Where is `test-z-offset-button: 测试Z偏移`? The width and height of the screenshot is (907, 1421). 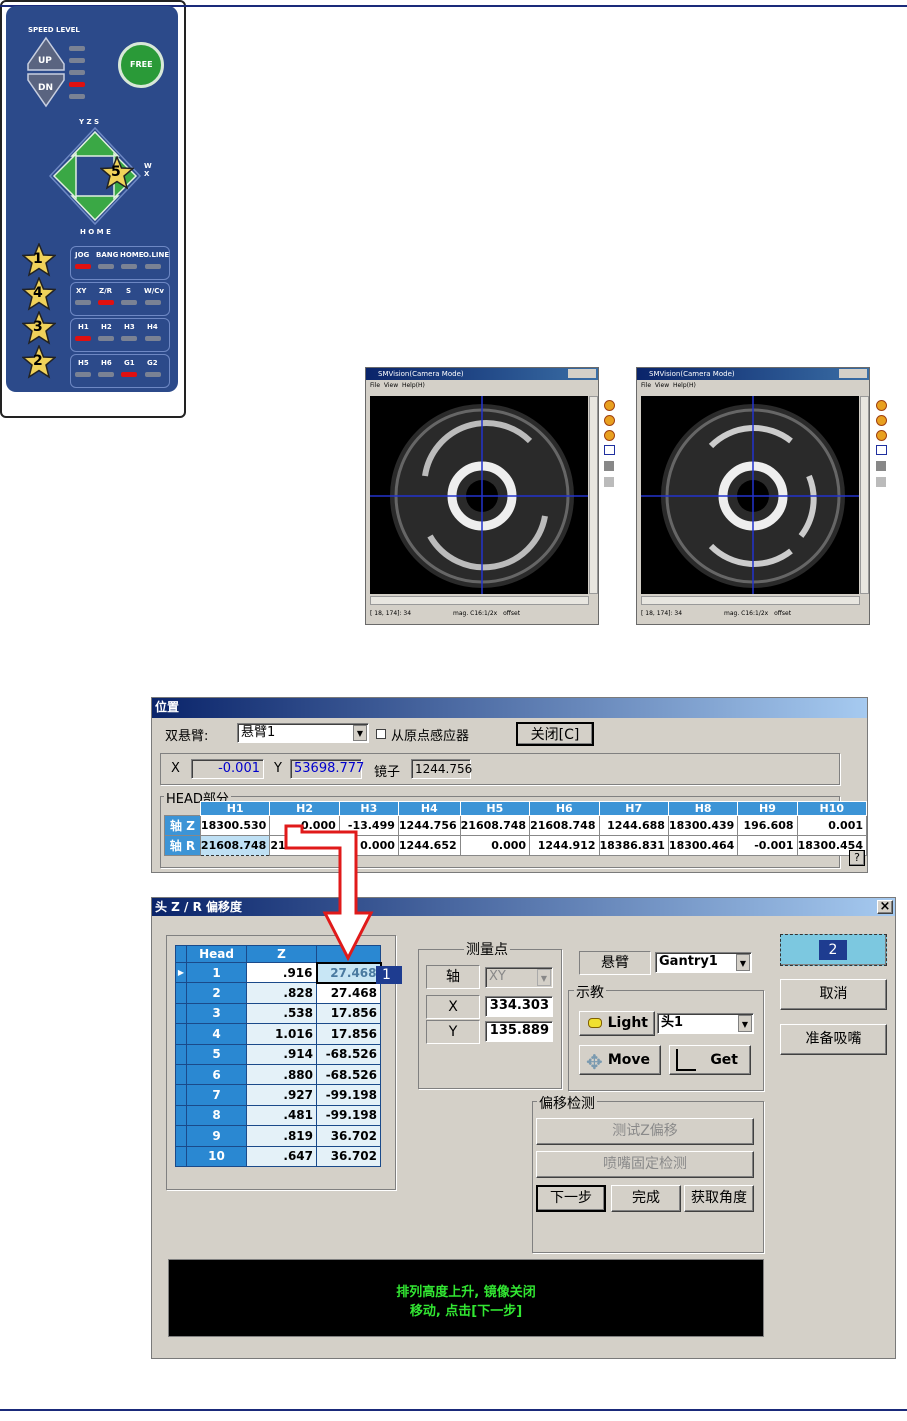 test-z-offset-button: 测试Z偏移 is located at coordinates (645, 1131).